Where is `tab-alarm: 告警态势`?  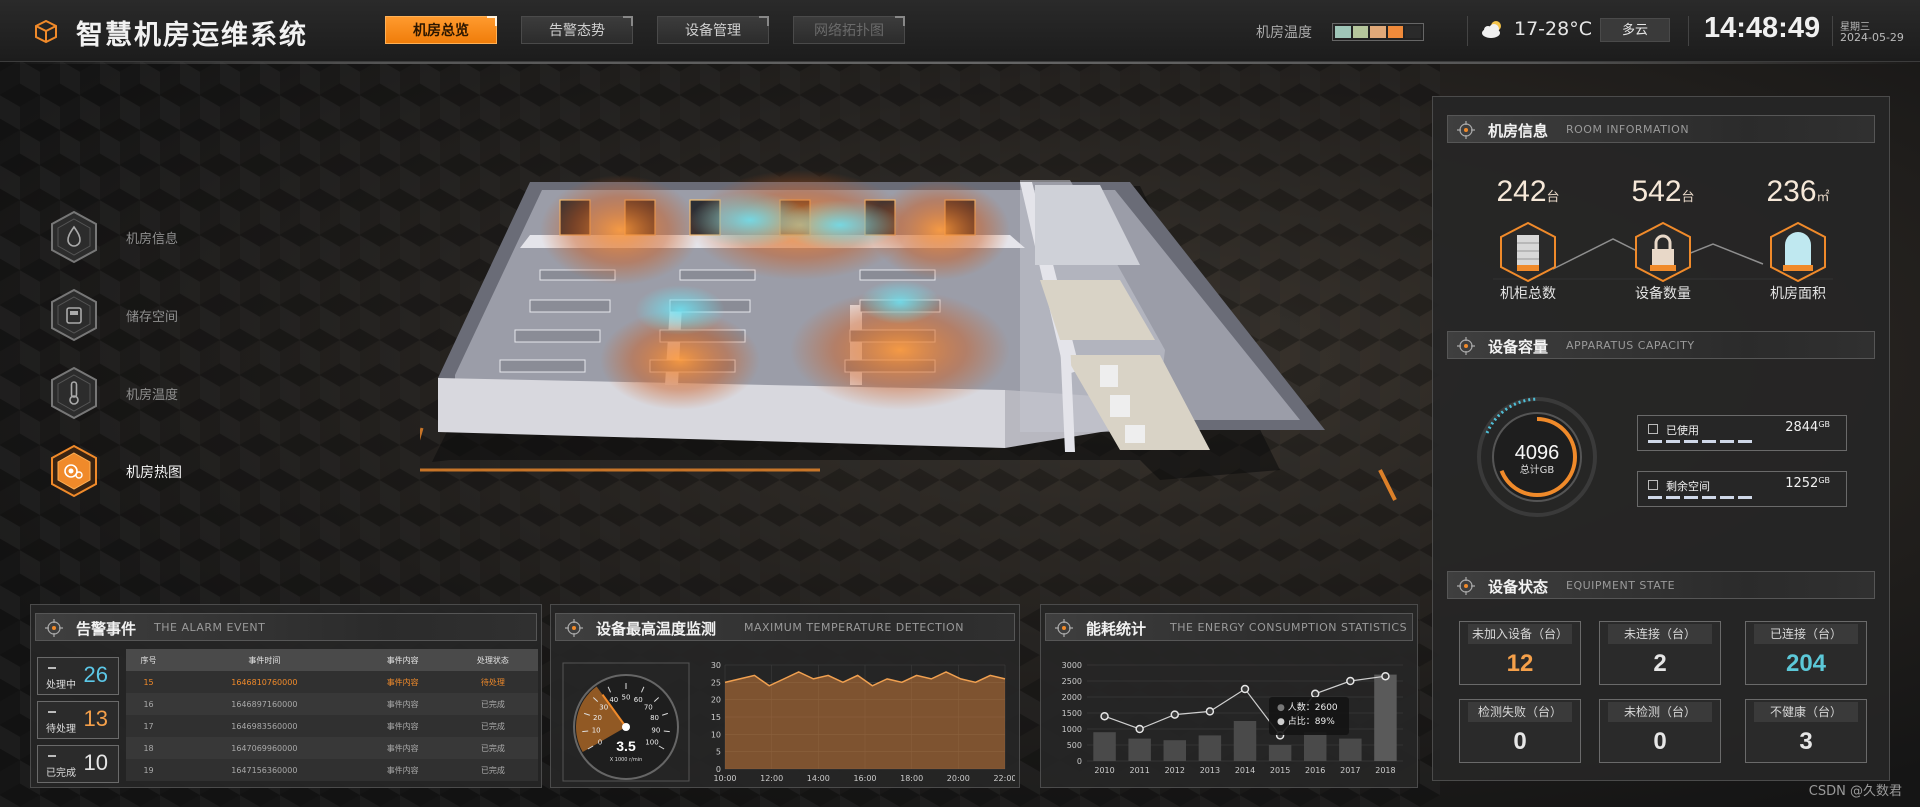 tab-alarm: 告警态势 is located at coordinates (577, 30).